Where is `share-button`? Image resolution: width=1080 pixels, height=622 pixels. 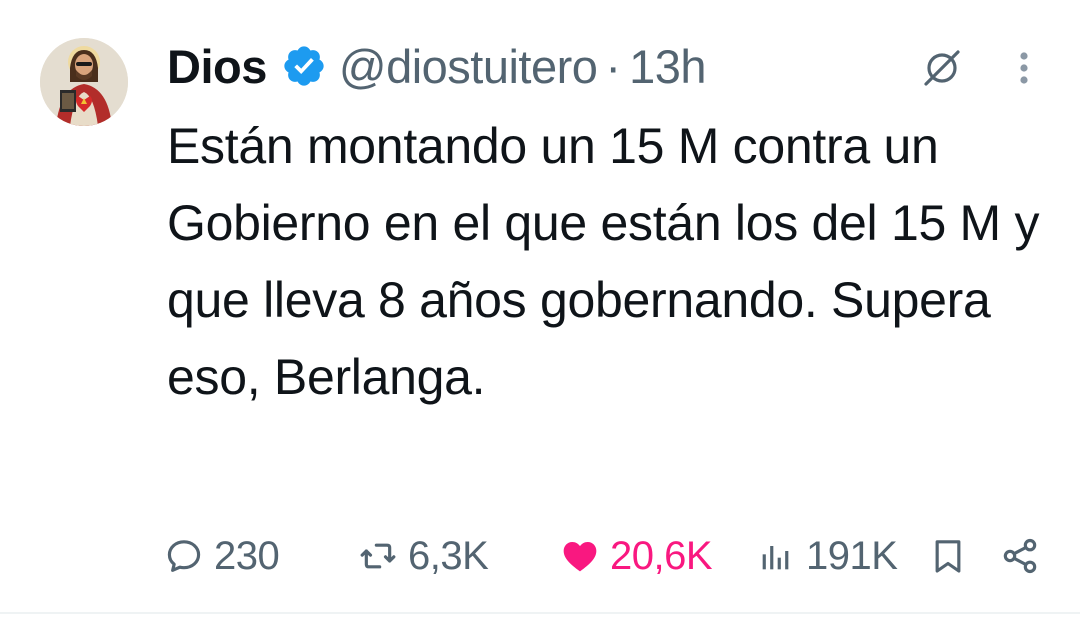
share-button is located at coordinates (1020, 556).